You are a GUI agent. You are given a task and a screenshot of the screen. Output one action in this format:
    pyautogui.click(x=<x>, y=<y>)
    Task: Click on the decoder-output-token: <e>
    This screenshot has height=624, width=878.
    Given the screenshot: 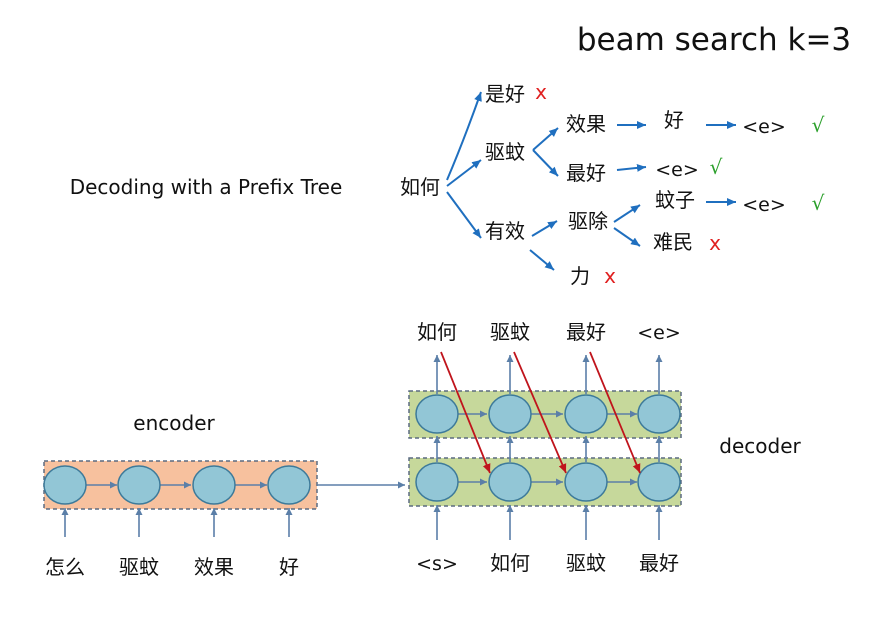 What is the action you would take?
    pyautogui.click(x=659, y=333)
    